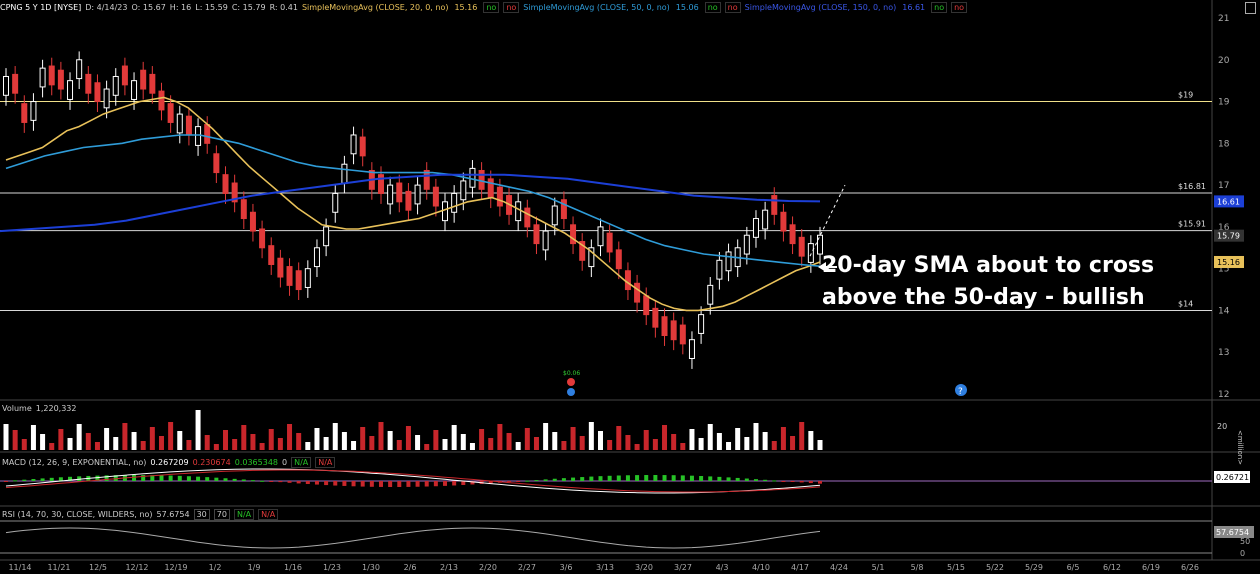 Image resolution: width=1260 pixels, height=574 pixels. I want to click on x-tick-label: 5/1, so click(878, 567).